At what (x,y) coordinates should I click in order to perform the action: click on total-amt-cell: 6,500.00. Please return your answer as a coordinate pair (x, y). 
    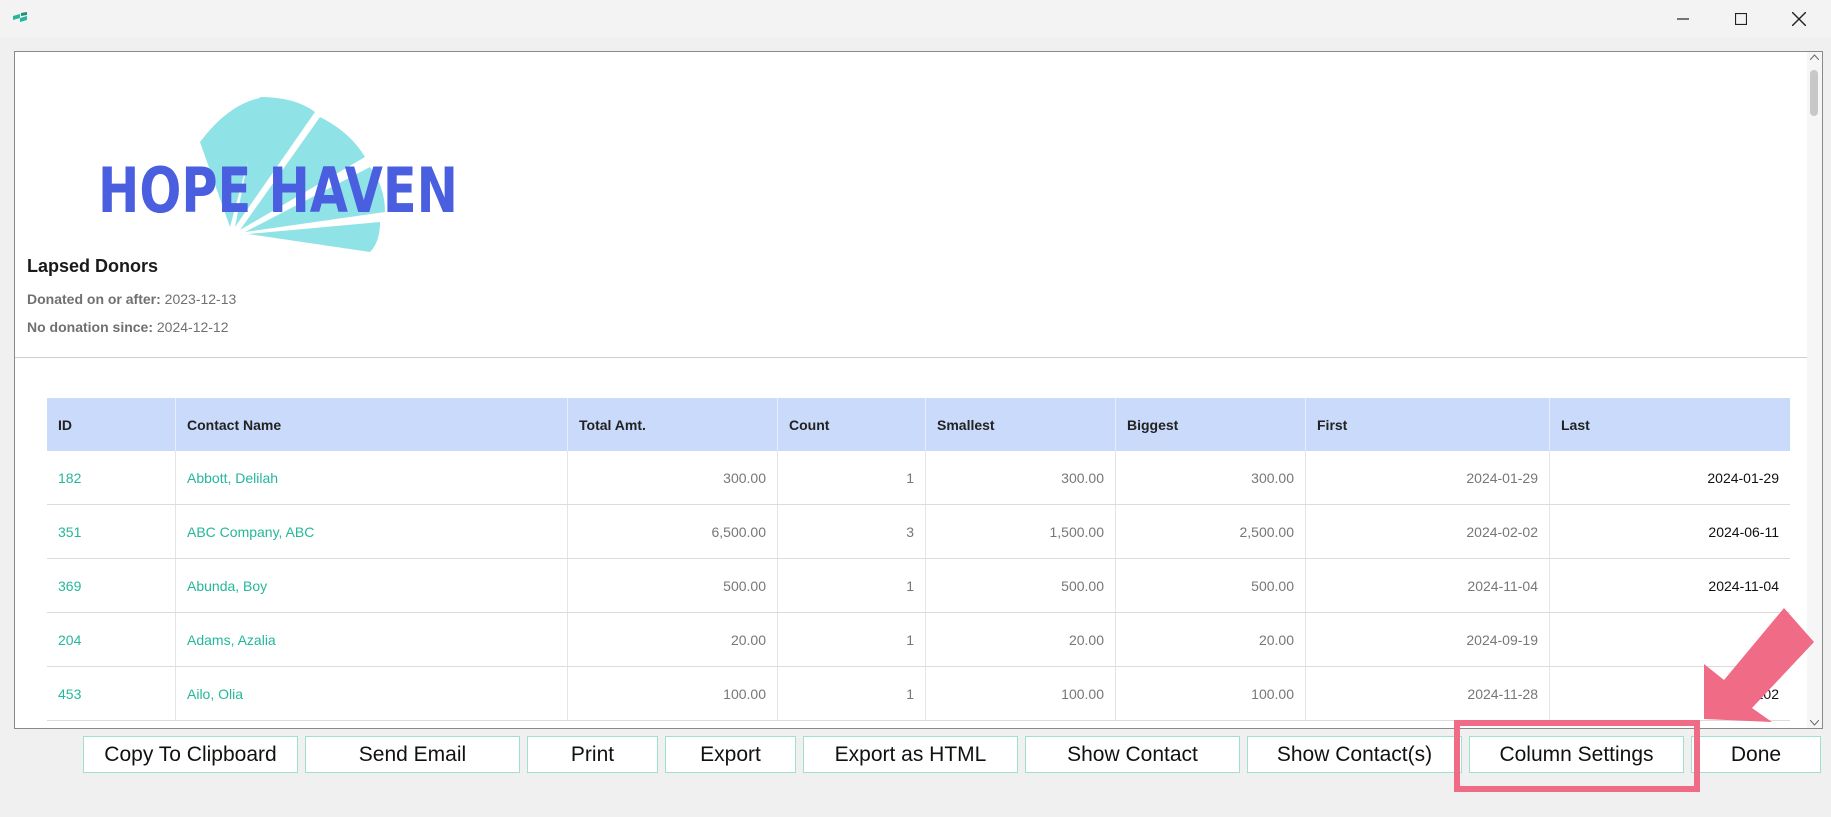
    Looking at the image, I should click on (673, 531).